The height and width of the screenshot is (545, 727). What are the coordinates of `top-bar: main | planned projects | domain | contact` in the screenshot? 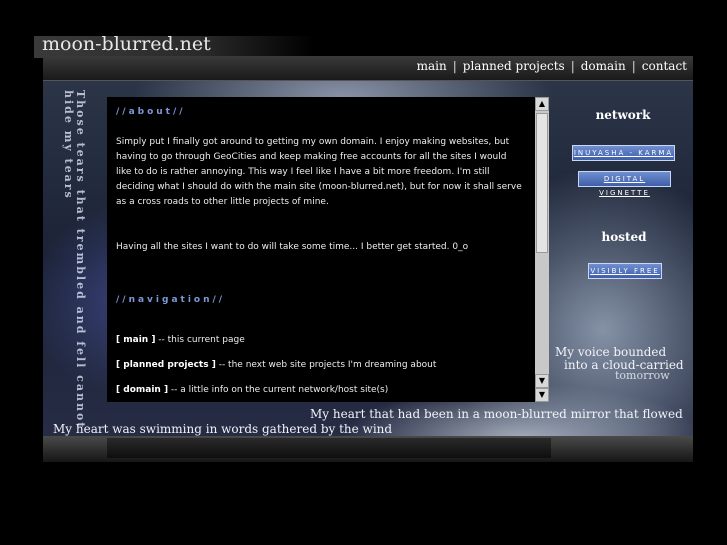 It's located at (368, 68).